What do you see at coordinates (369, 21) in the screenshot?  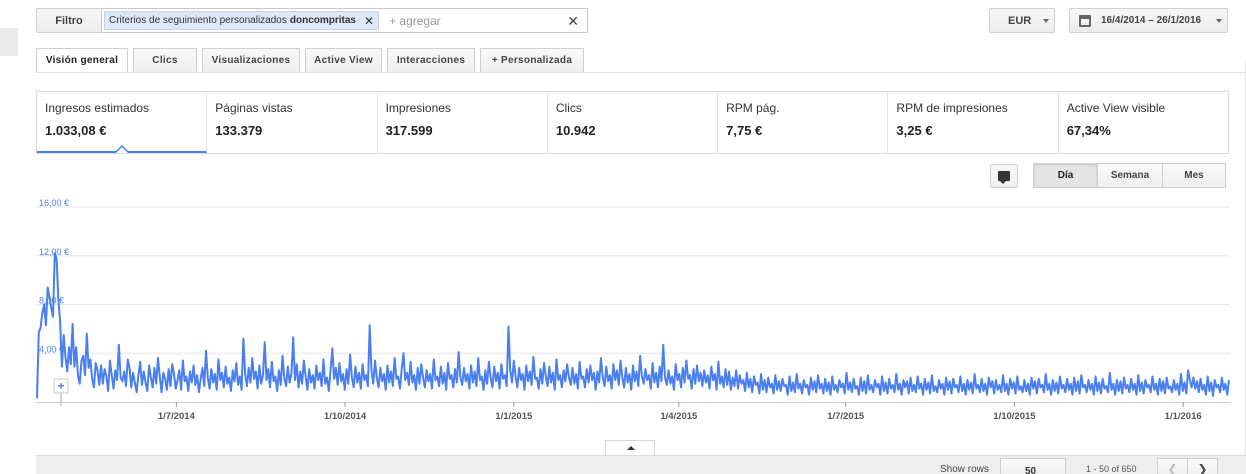 I see `close-icon: ✕` at bounding box center [369, 21].